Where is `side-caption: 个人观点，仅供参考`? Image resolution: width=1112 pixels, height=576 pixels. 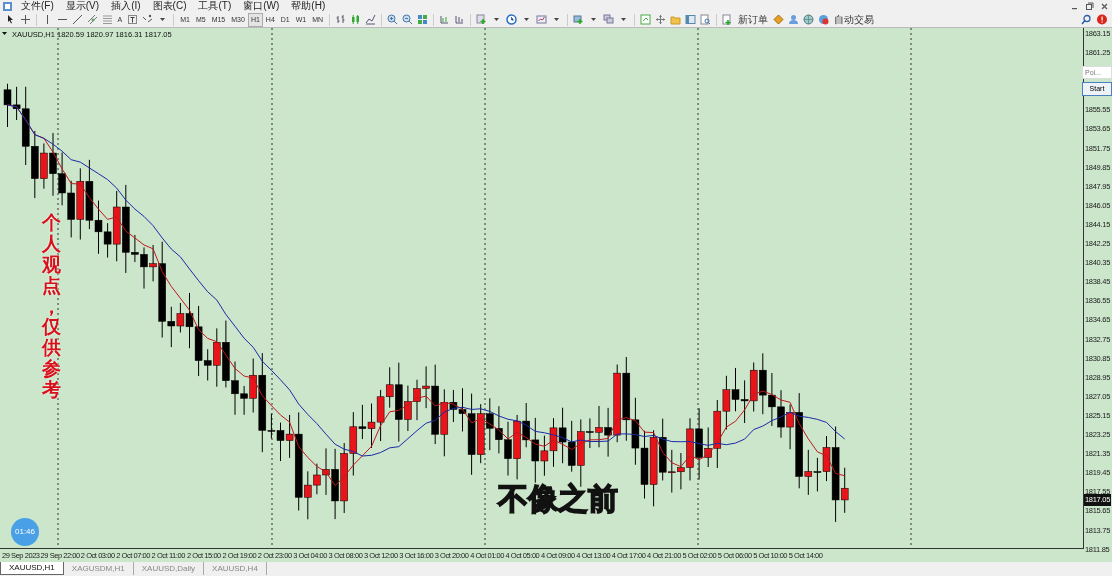
side-caption: 个人观点，仅供参考 is located at coordinates (51, 307).